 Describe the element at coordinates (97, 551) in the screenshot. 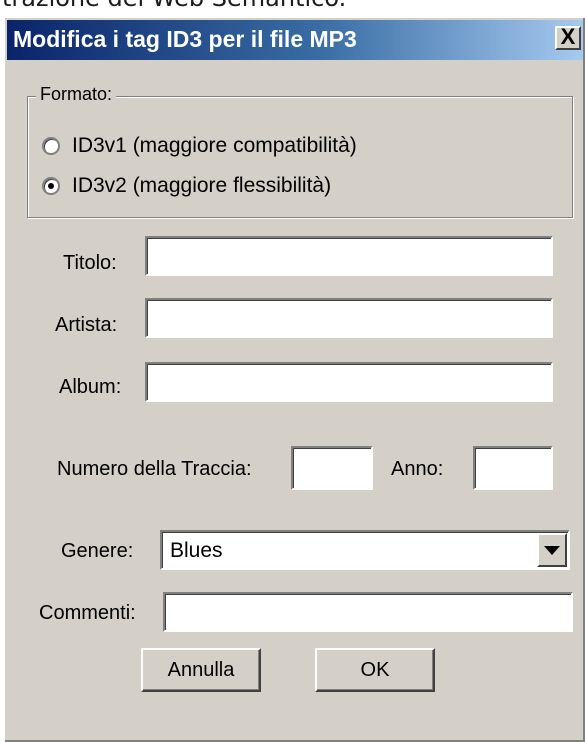

I see `genre-label: Genere:` at that location.